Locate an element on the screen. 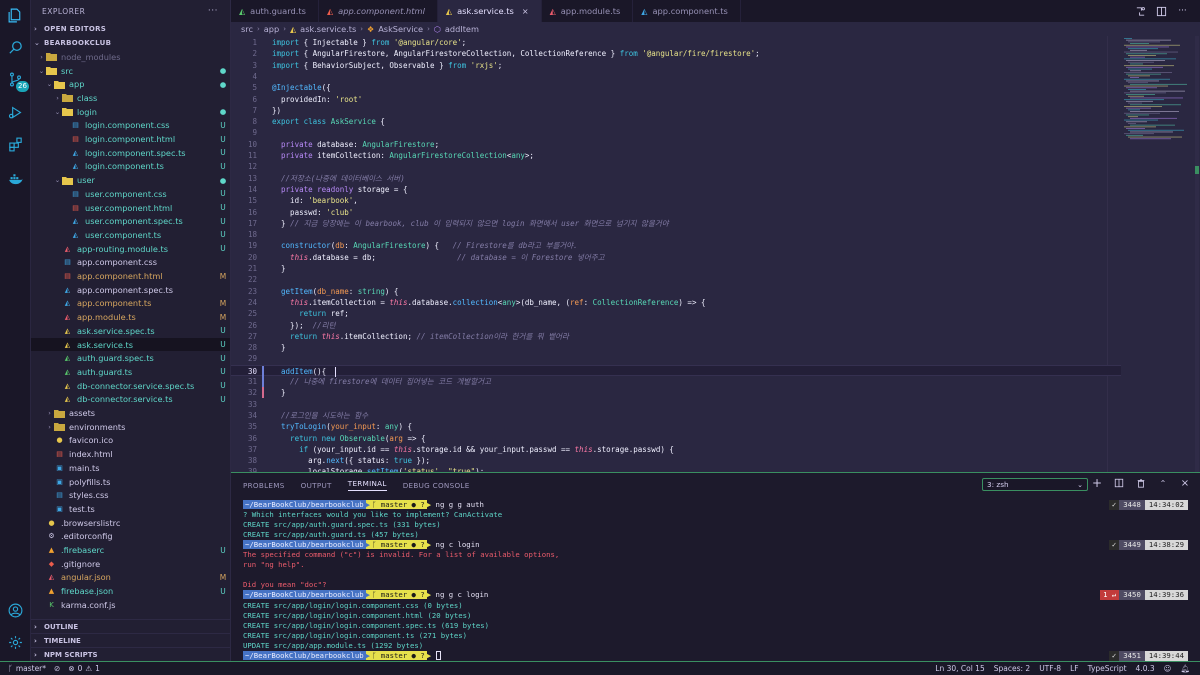 Image resolution: width=1200 pixels, height=675 pixels. tree-item-db-connector-service-ts: ◭ db-connector.service.ts U is located at coordinates (130, 400).